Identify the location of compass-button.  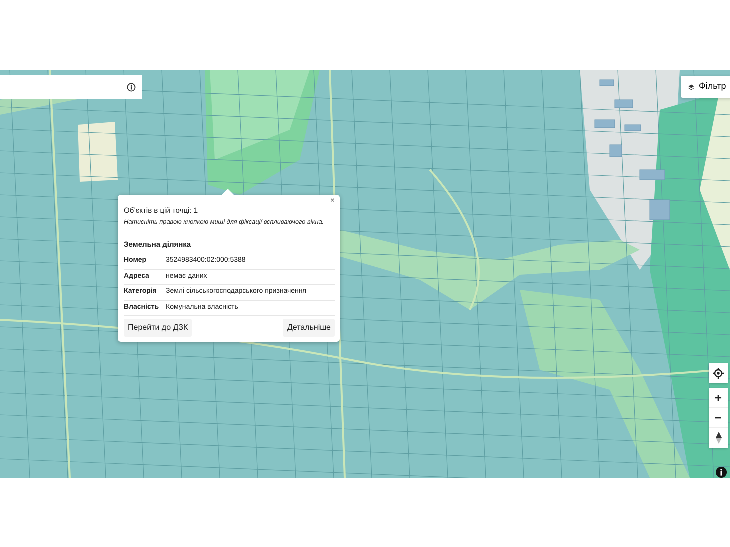
(718, 438).